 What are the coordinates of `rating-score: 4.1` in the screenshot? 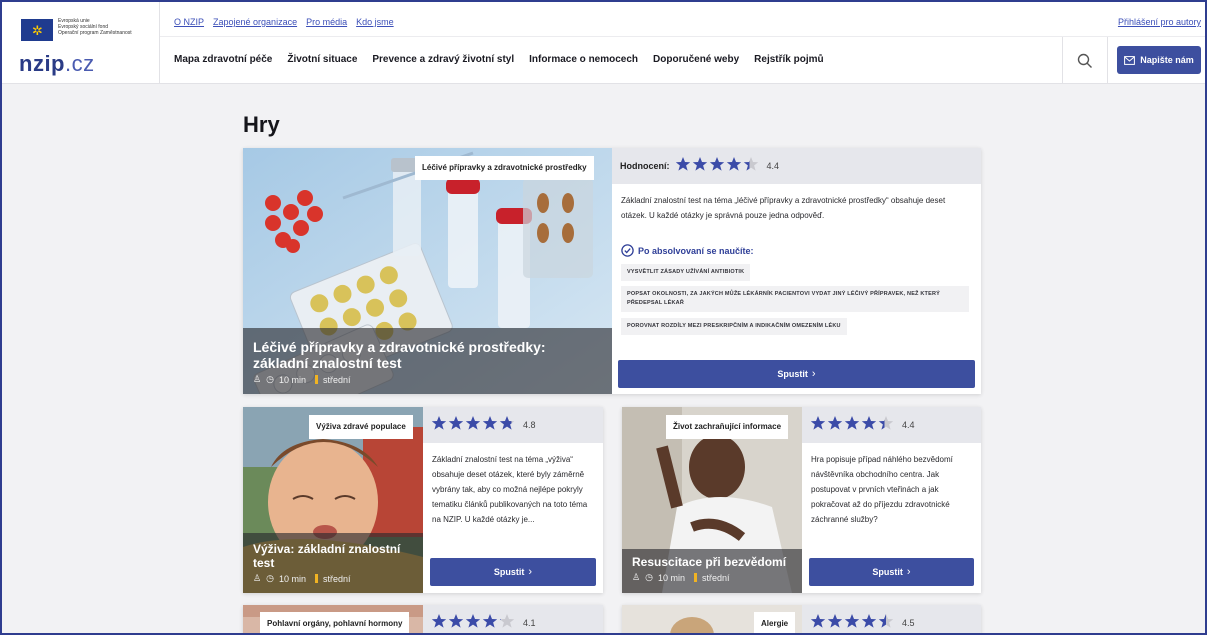 It's located at (529, 623).